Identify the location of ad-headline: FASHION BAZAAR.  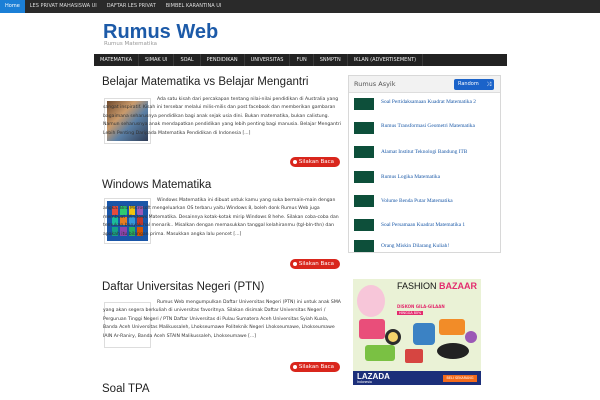
(439, 286).